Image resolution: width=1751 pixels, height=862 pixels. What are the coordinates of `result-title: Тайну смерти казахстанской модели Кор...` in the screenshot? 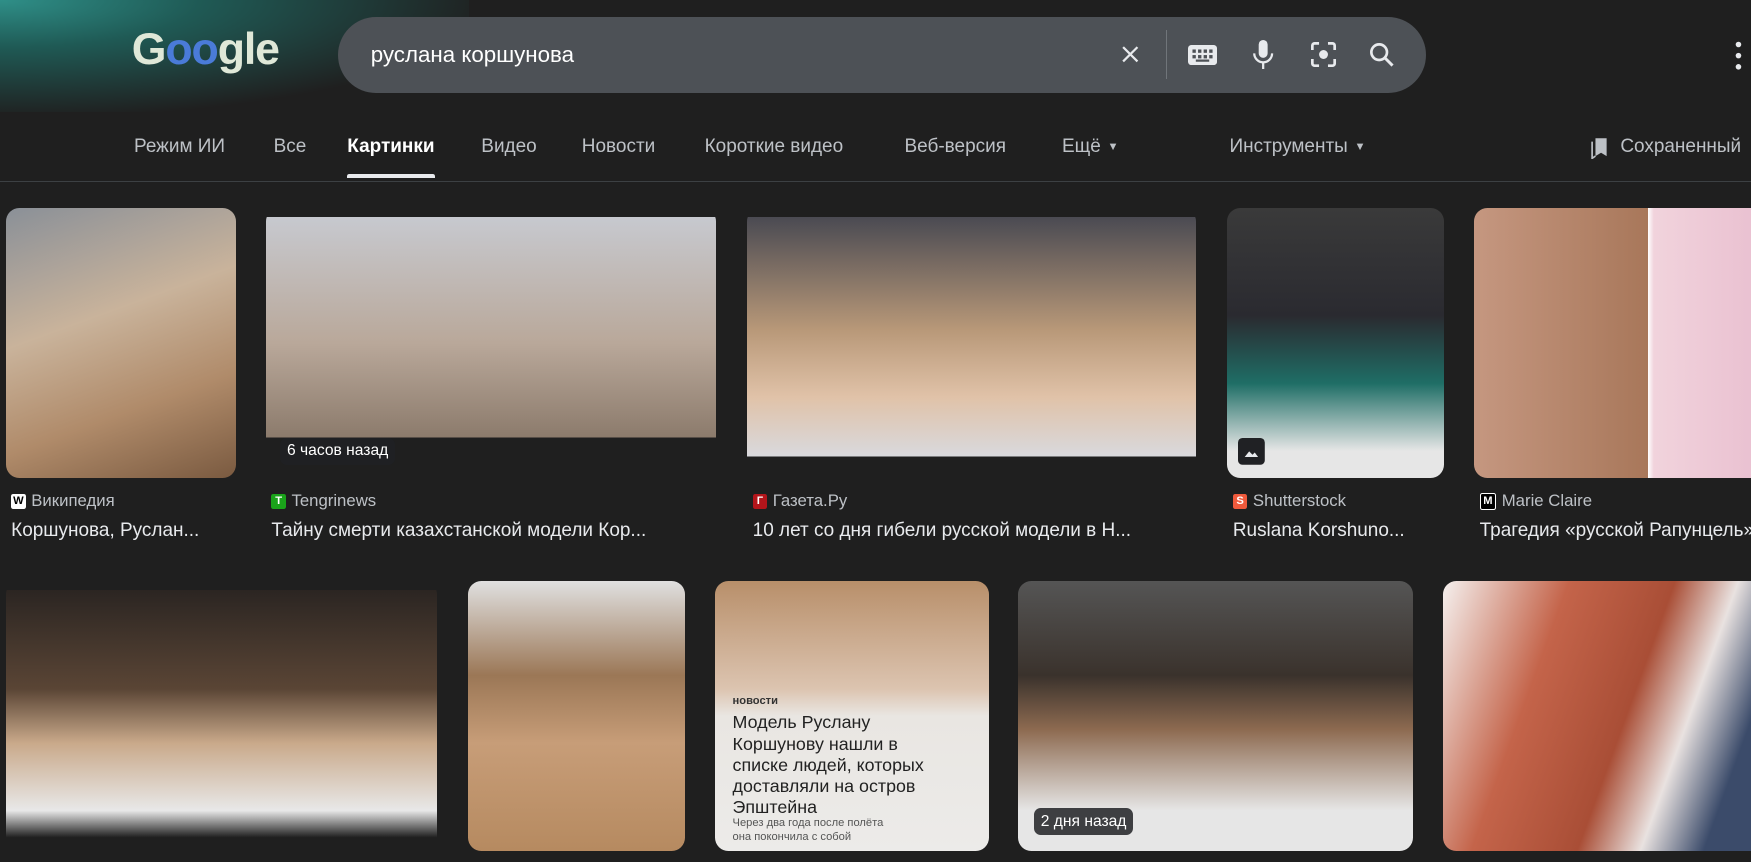 It's located at (491, 531).